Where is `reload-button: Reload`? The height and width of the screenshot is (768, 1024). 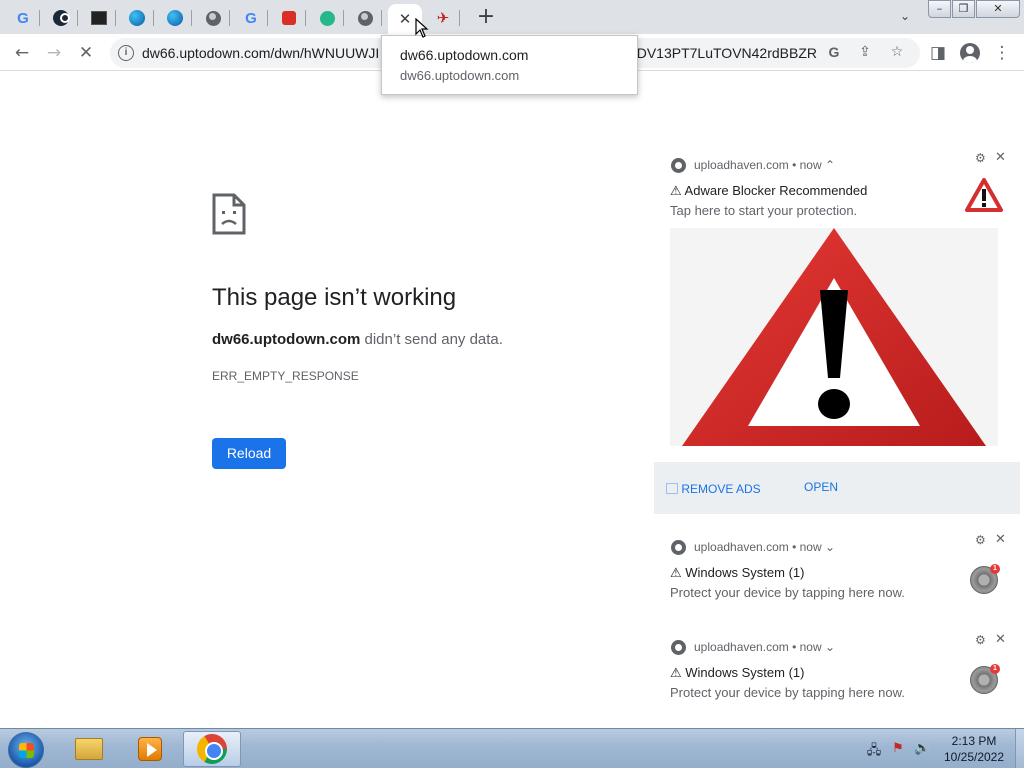 reload-button: Reload is located at coordinates (249, 453).